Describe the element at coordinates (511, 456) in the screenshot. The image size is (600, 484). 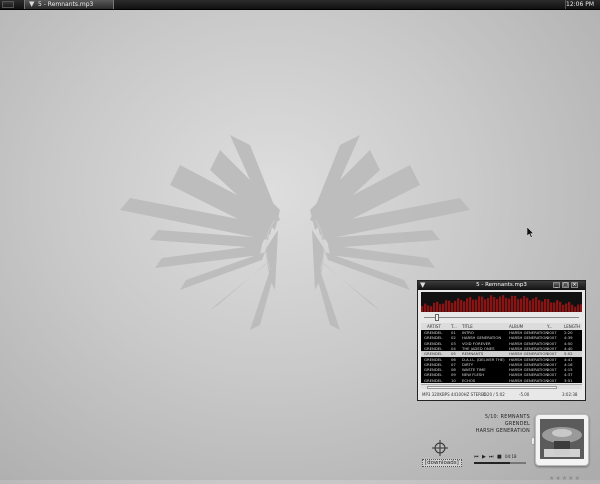
I see `now-playing-elapsed: 04:18` at that location.